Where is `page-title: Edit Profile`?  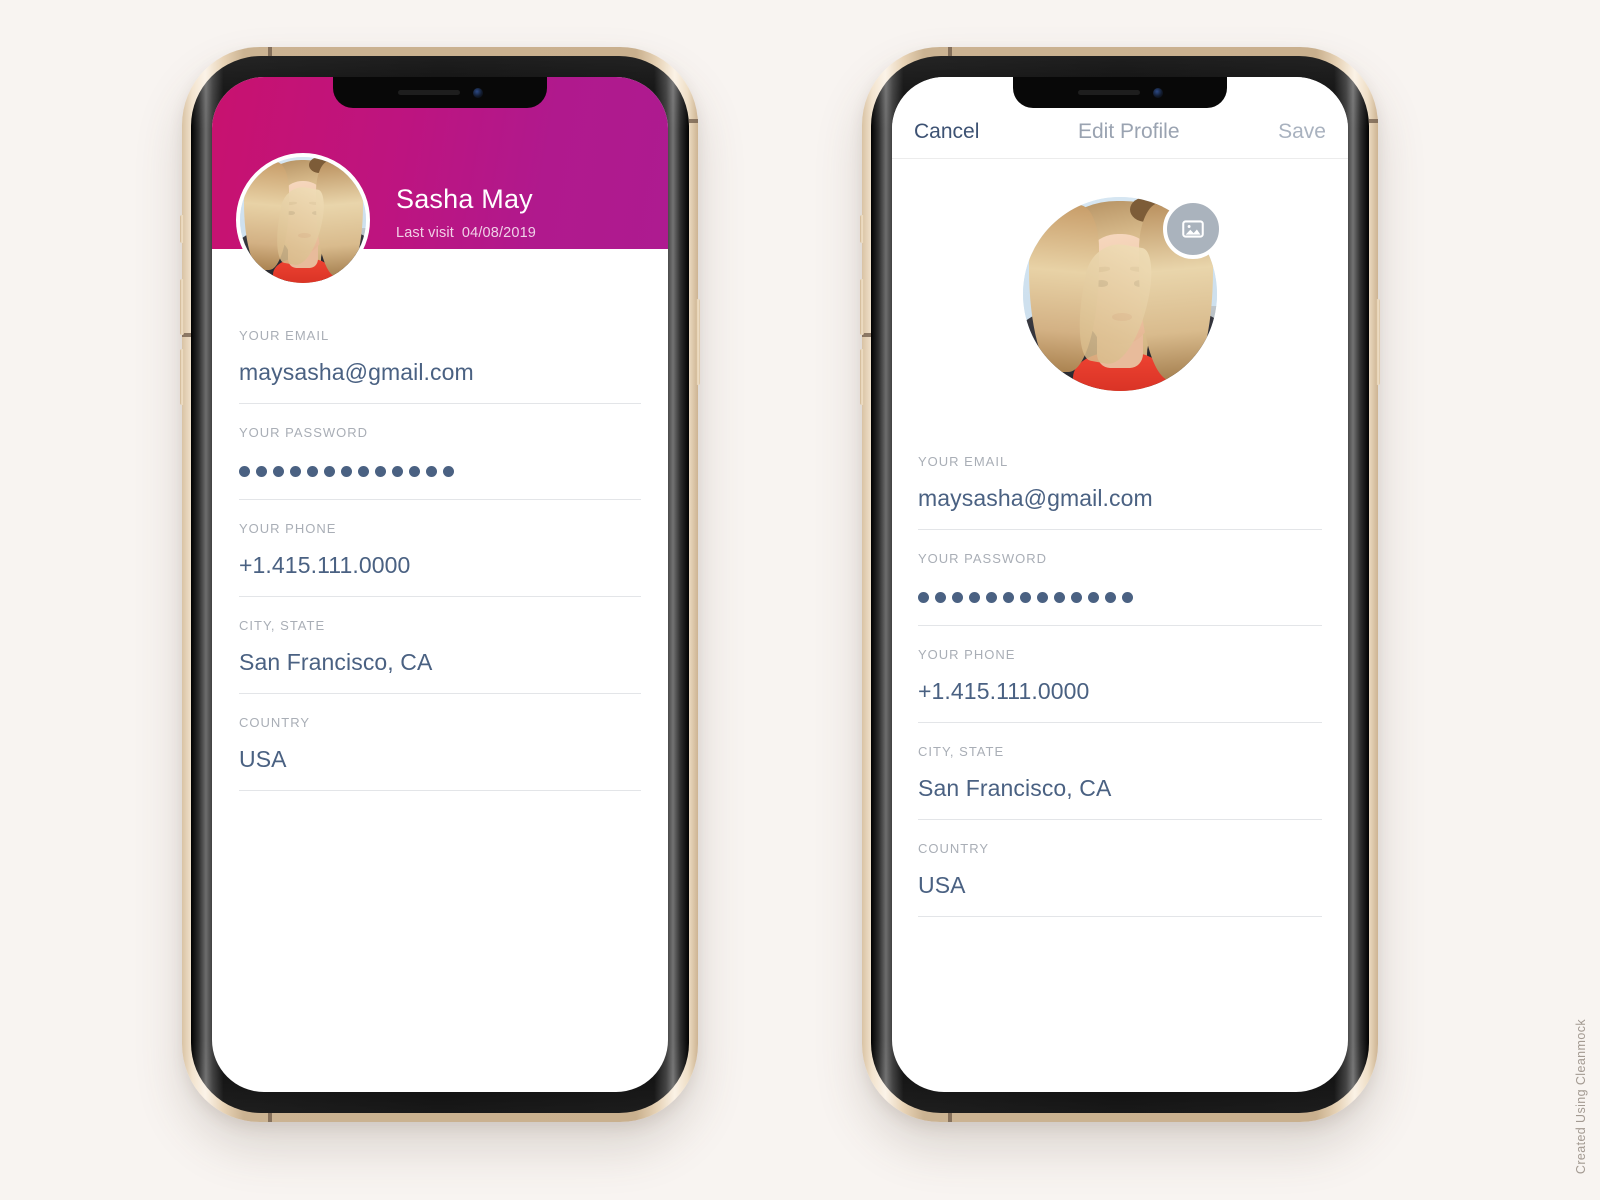 page-title: Edit Profile is located at coordinates (1128, 131).